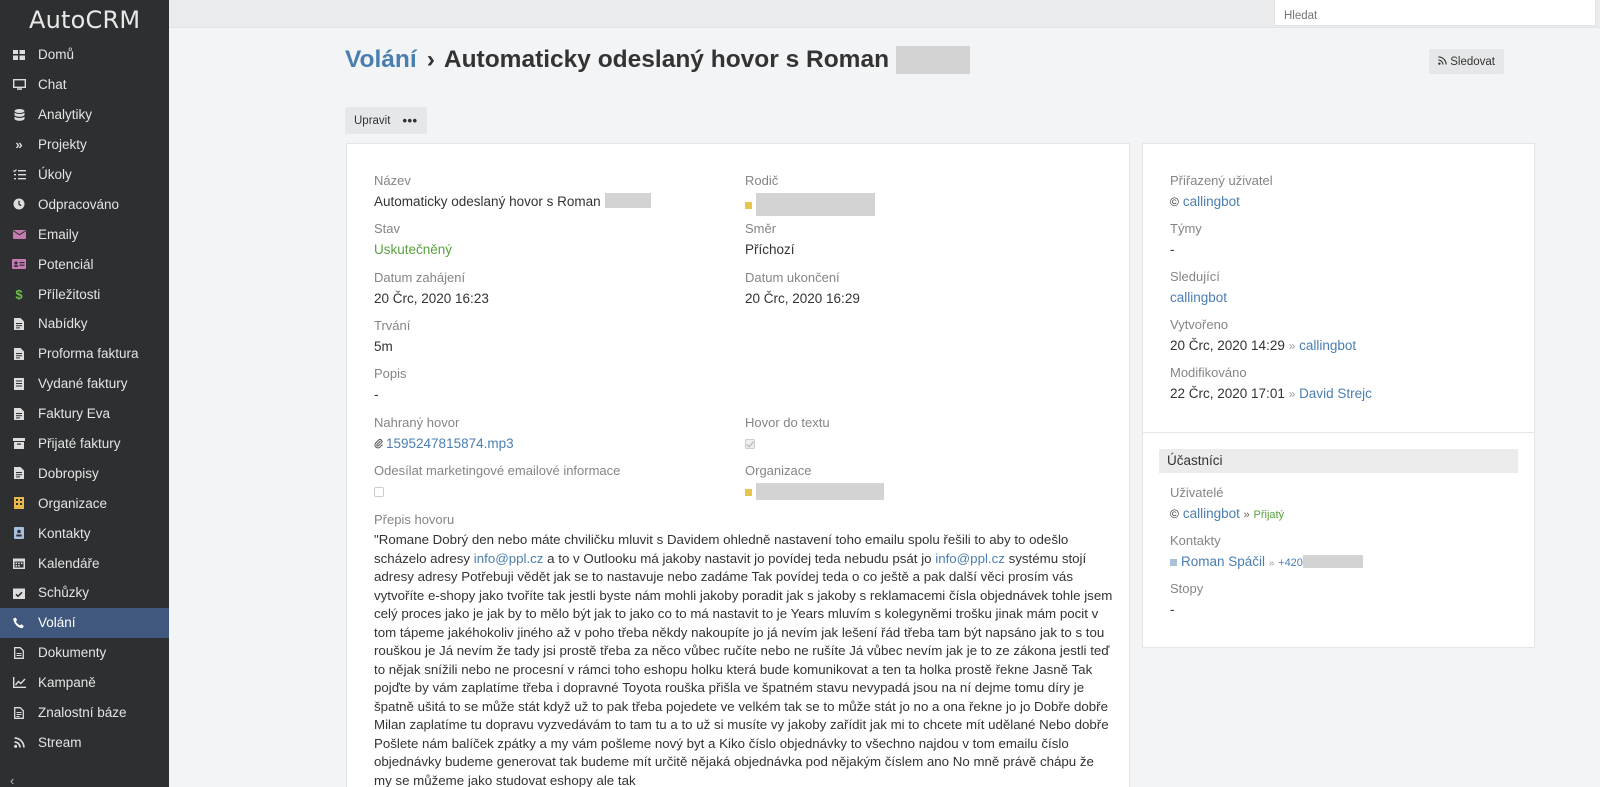  Describe the element at coordinates (19, 712) in the screenshot. I see `book-icon` at that location.